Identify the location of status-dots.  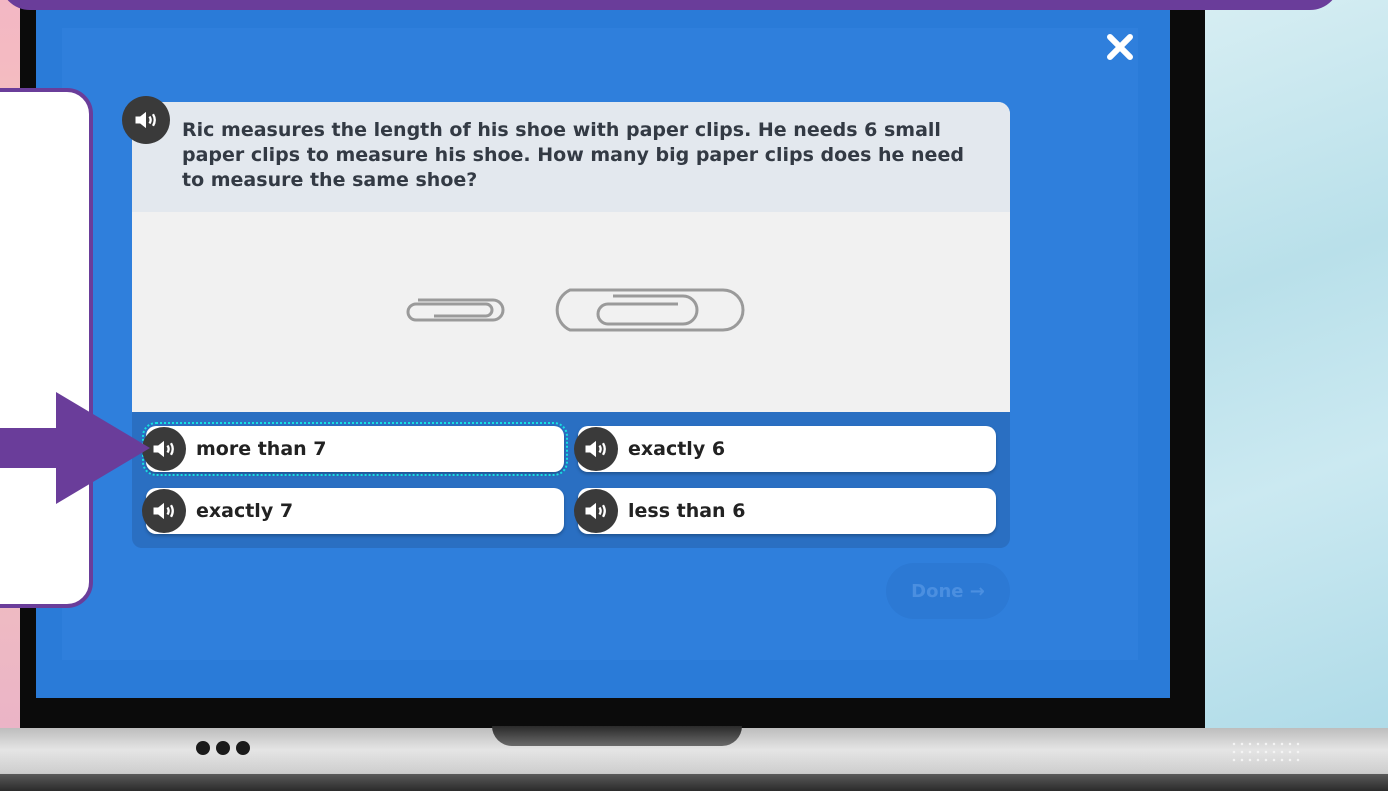
(223, 748).